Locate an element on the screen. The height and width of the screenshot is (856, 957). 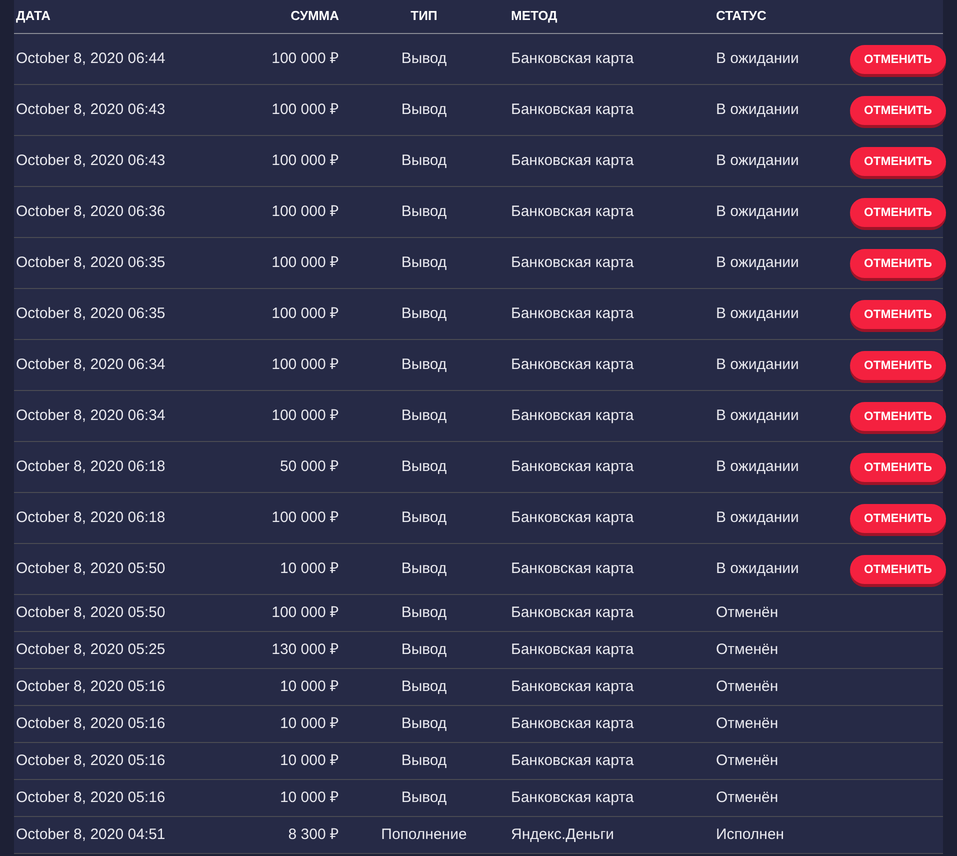
table-cell-text: 130 000 ₽ is located at coordinates (305, 650).